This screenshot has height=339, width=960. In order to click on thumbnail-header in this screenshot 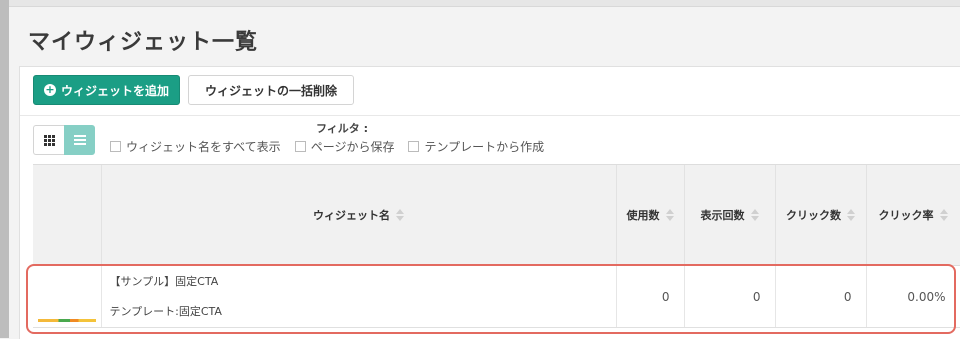, I will do `click(67, 215)`.